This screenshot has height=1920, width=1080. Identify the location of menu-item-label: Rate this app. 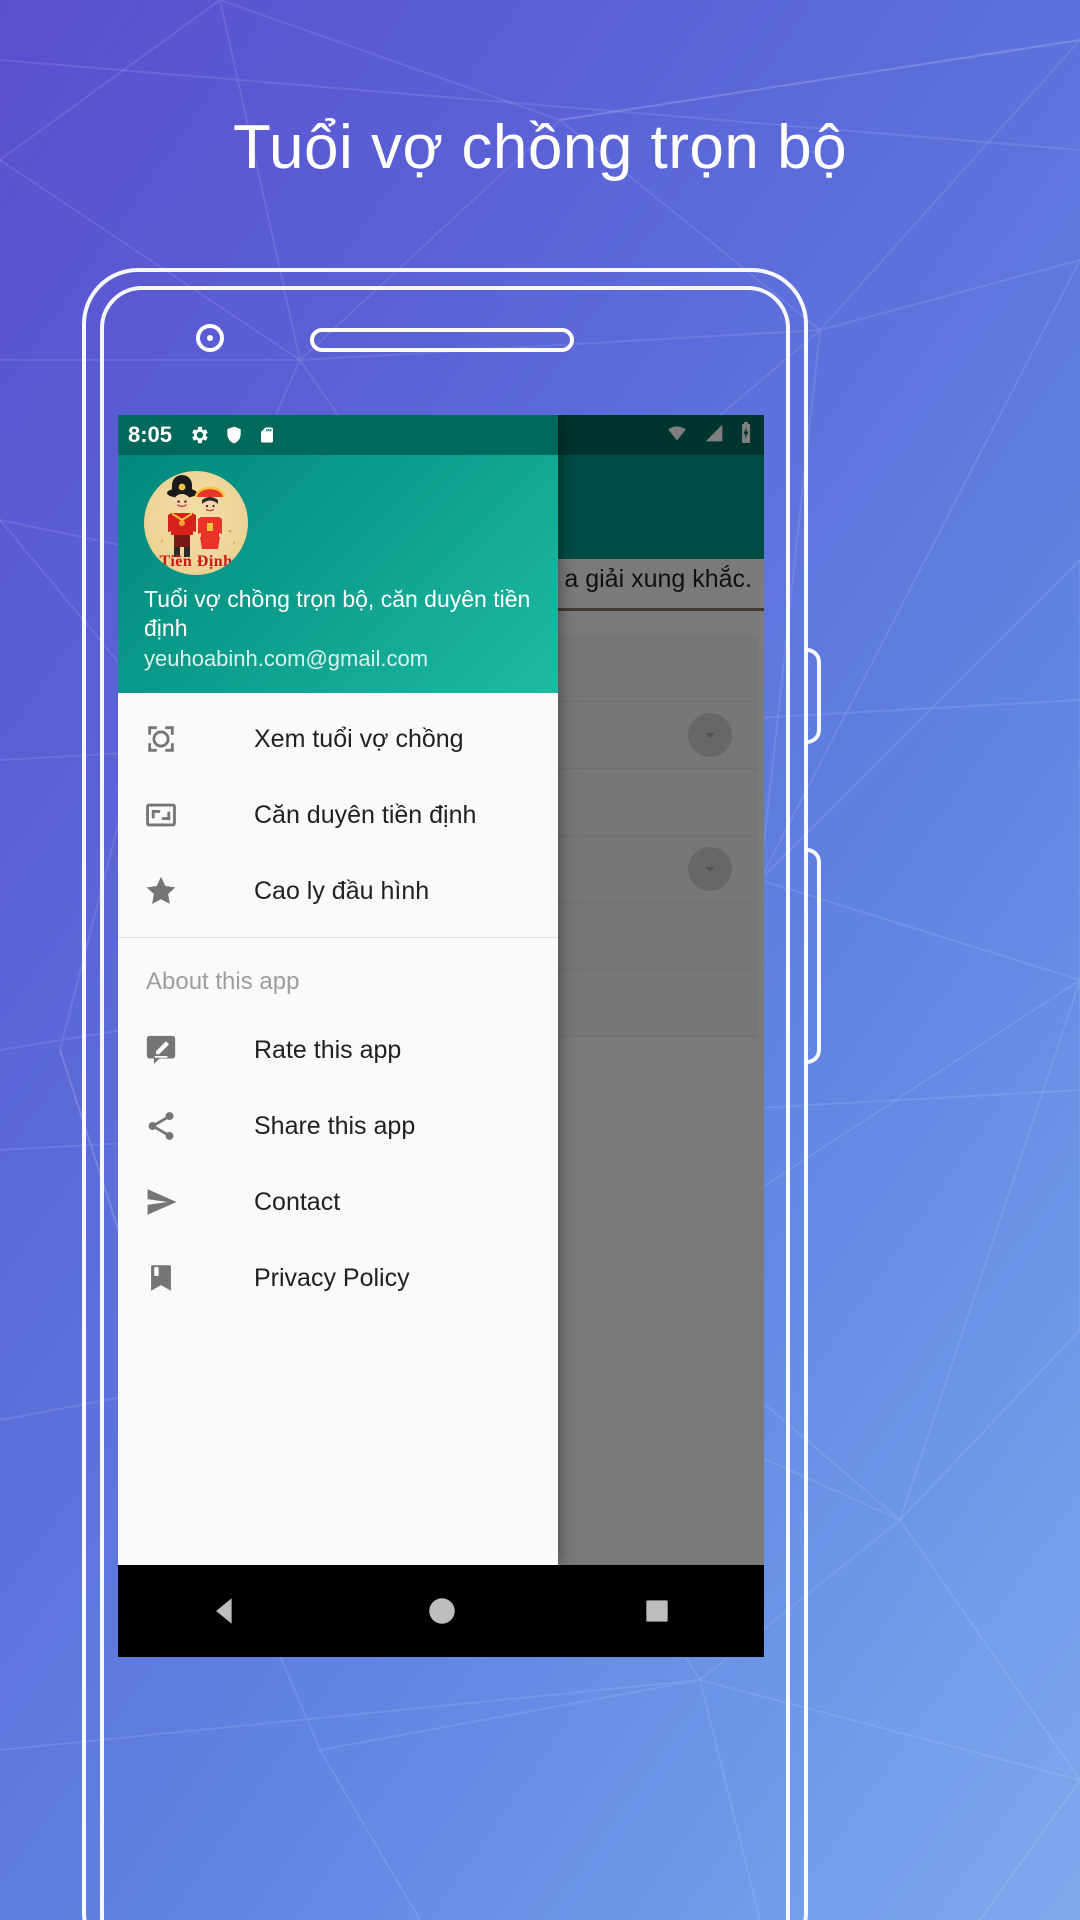
(328, 1049).